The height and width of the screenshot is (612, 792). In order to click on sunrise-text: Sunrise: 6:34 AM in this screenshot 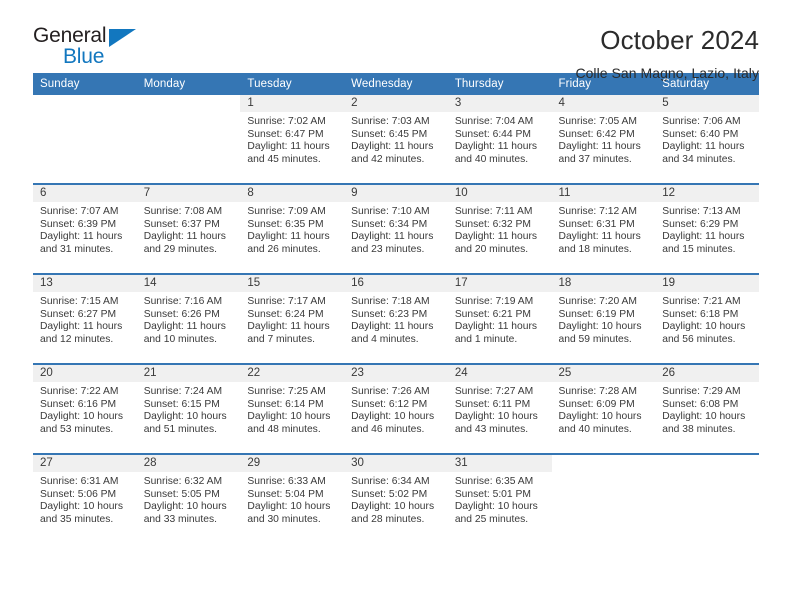, I will do `click(390, 481)`.